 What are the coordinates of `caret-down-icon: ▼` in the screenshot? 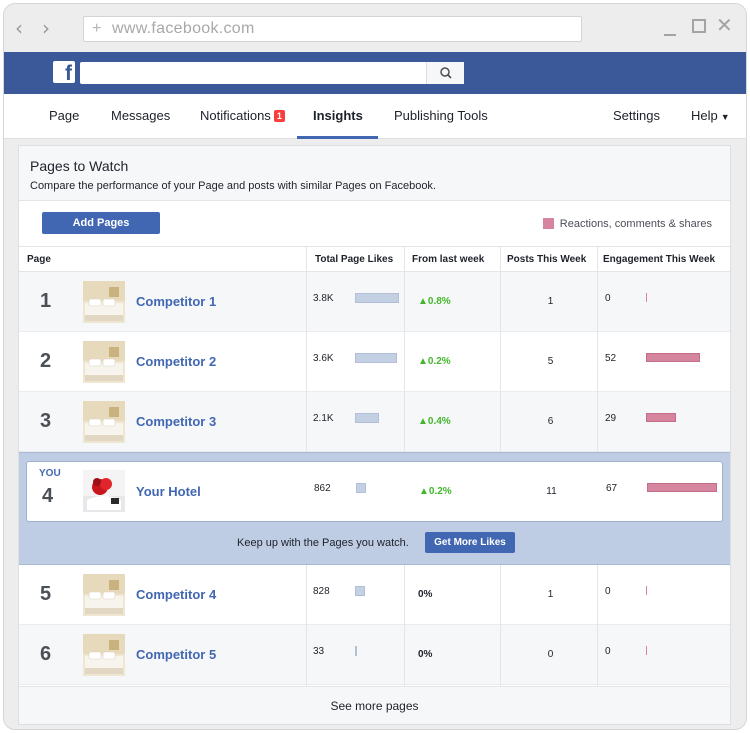 It's located at (725, 117).